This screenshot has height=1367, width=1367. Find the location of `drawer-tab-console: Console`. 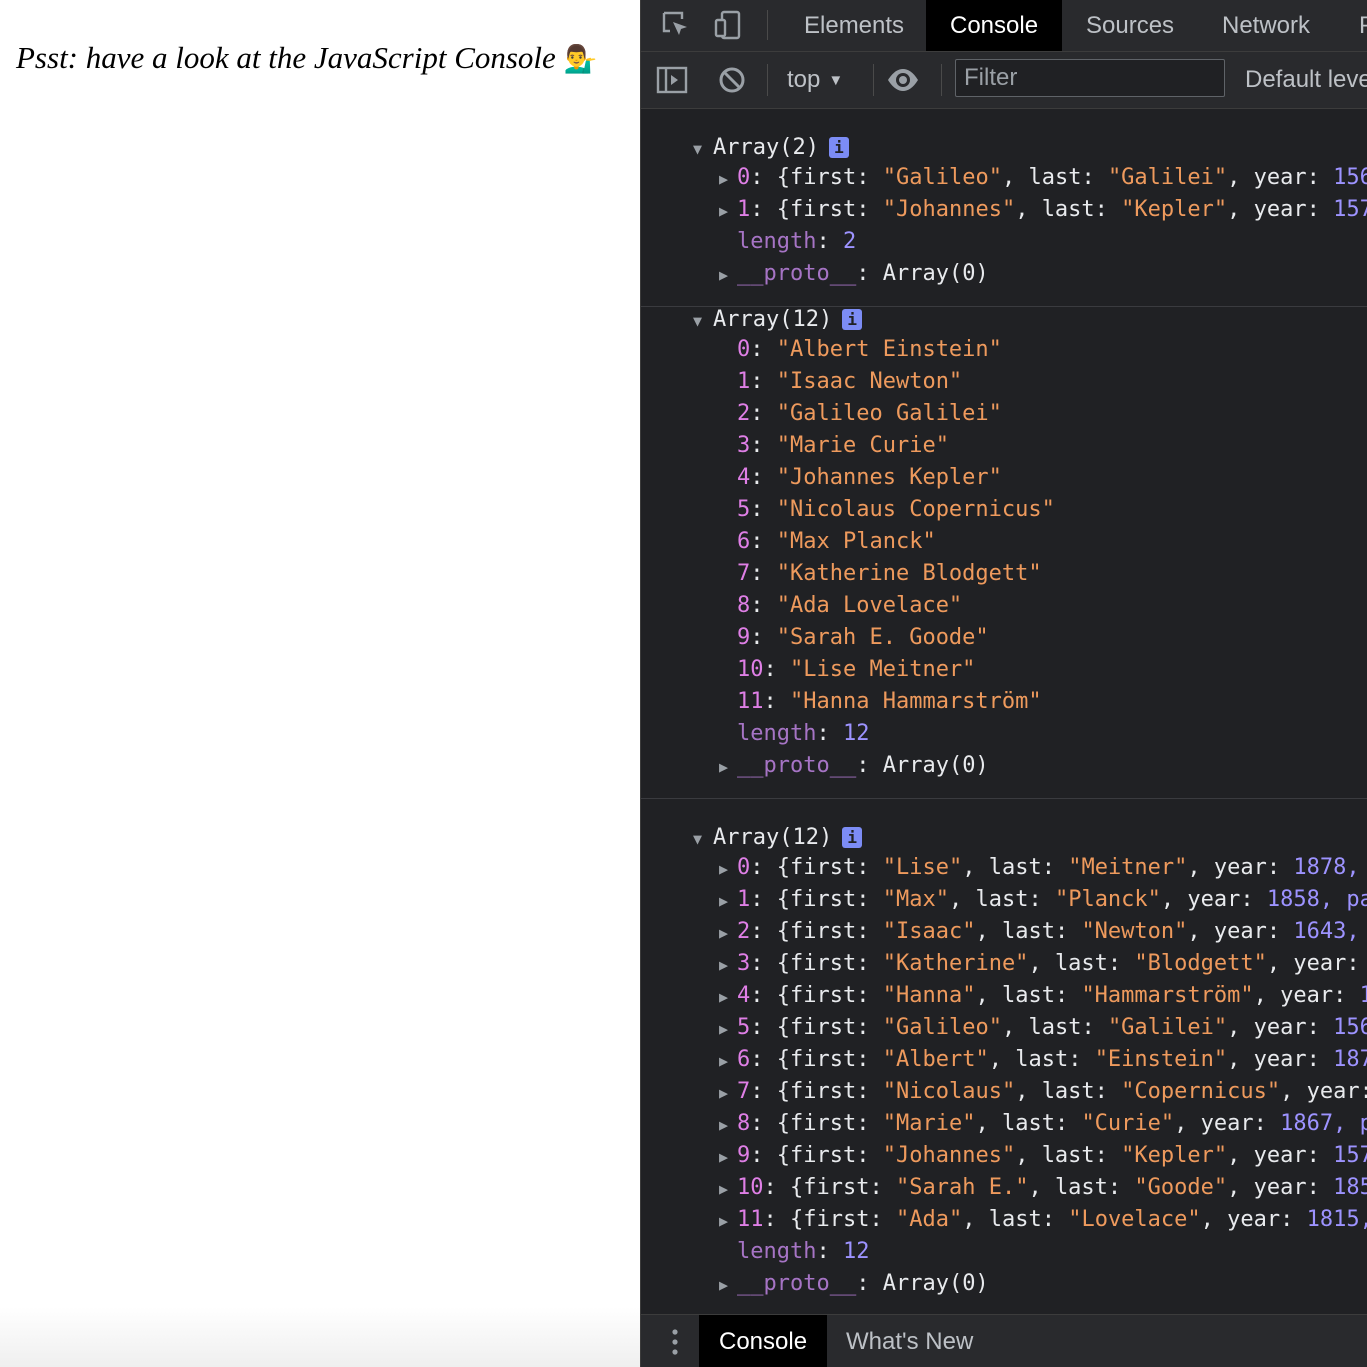

drawer-tab-console: Console is located at coordinates (763, 1341).